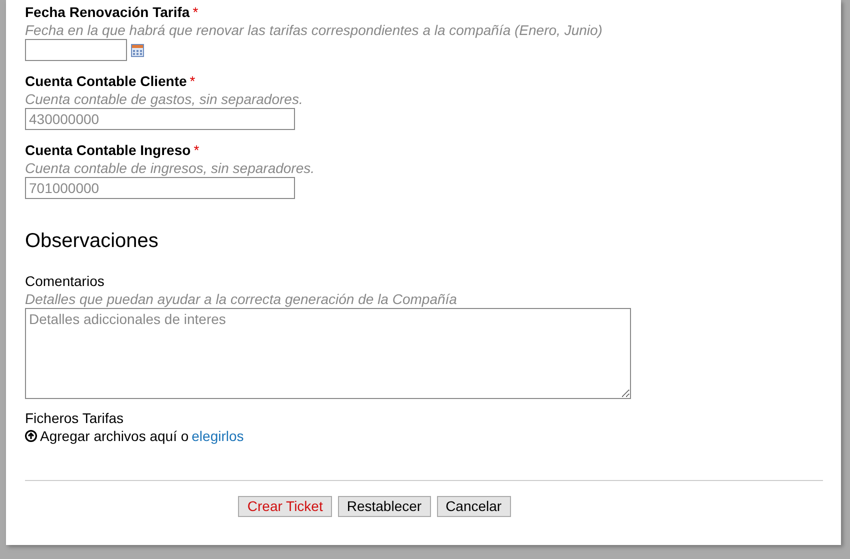 The width and height of the screenshot is (850, 559). What do you see at coordinates (137, 50) in the screenshot?
I see `calendar-icon` at bounding box center [137, 50].